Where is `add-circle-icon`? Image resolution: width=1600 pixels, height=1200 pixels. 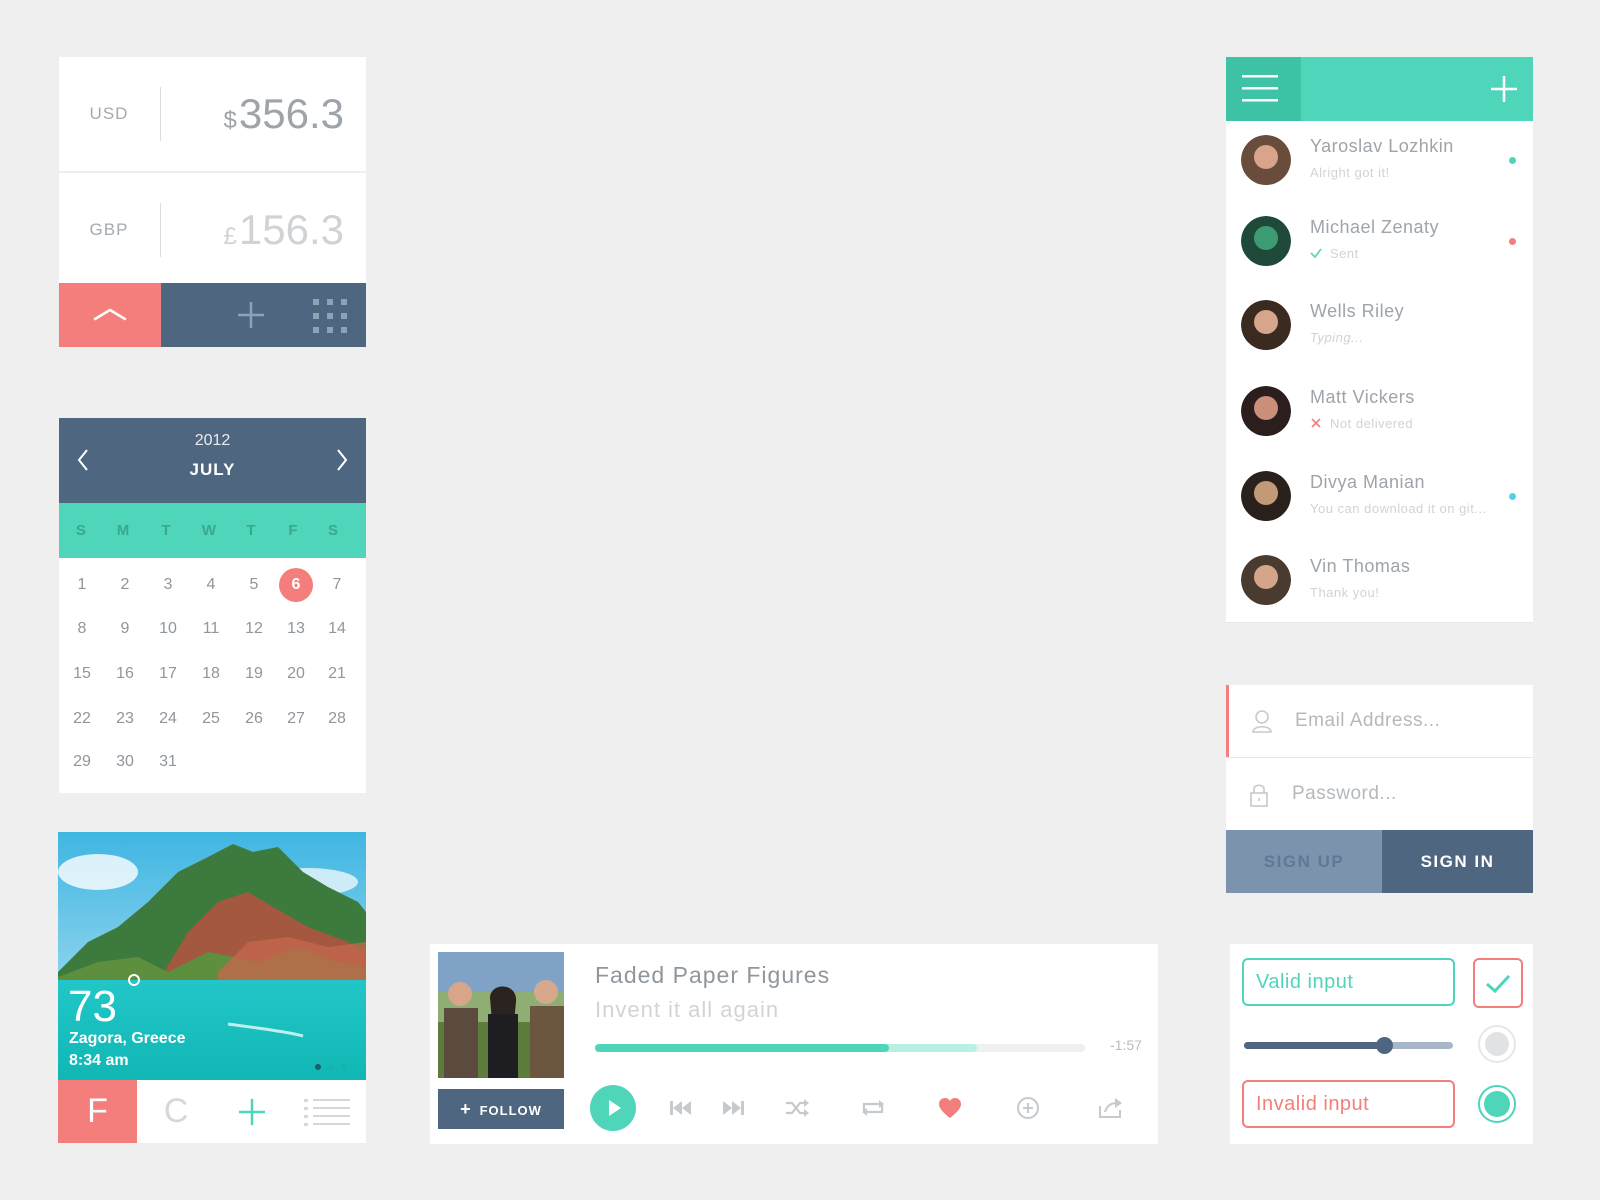
add-circle-icon is located at coordinates (1028, 1108).